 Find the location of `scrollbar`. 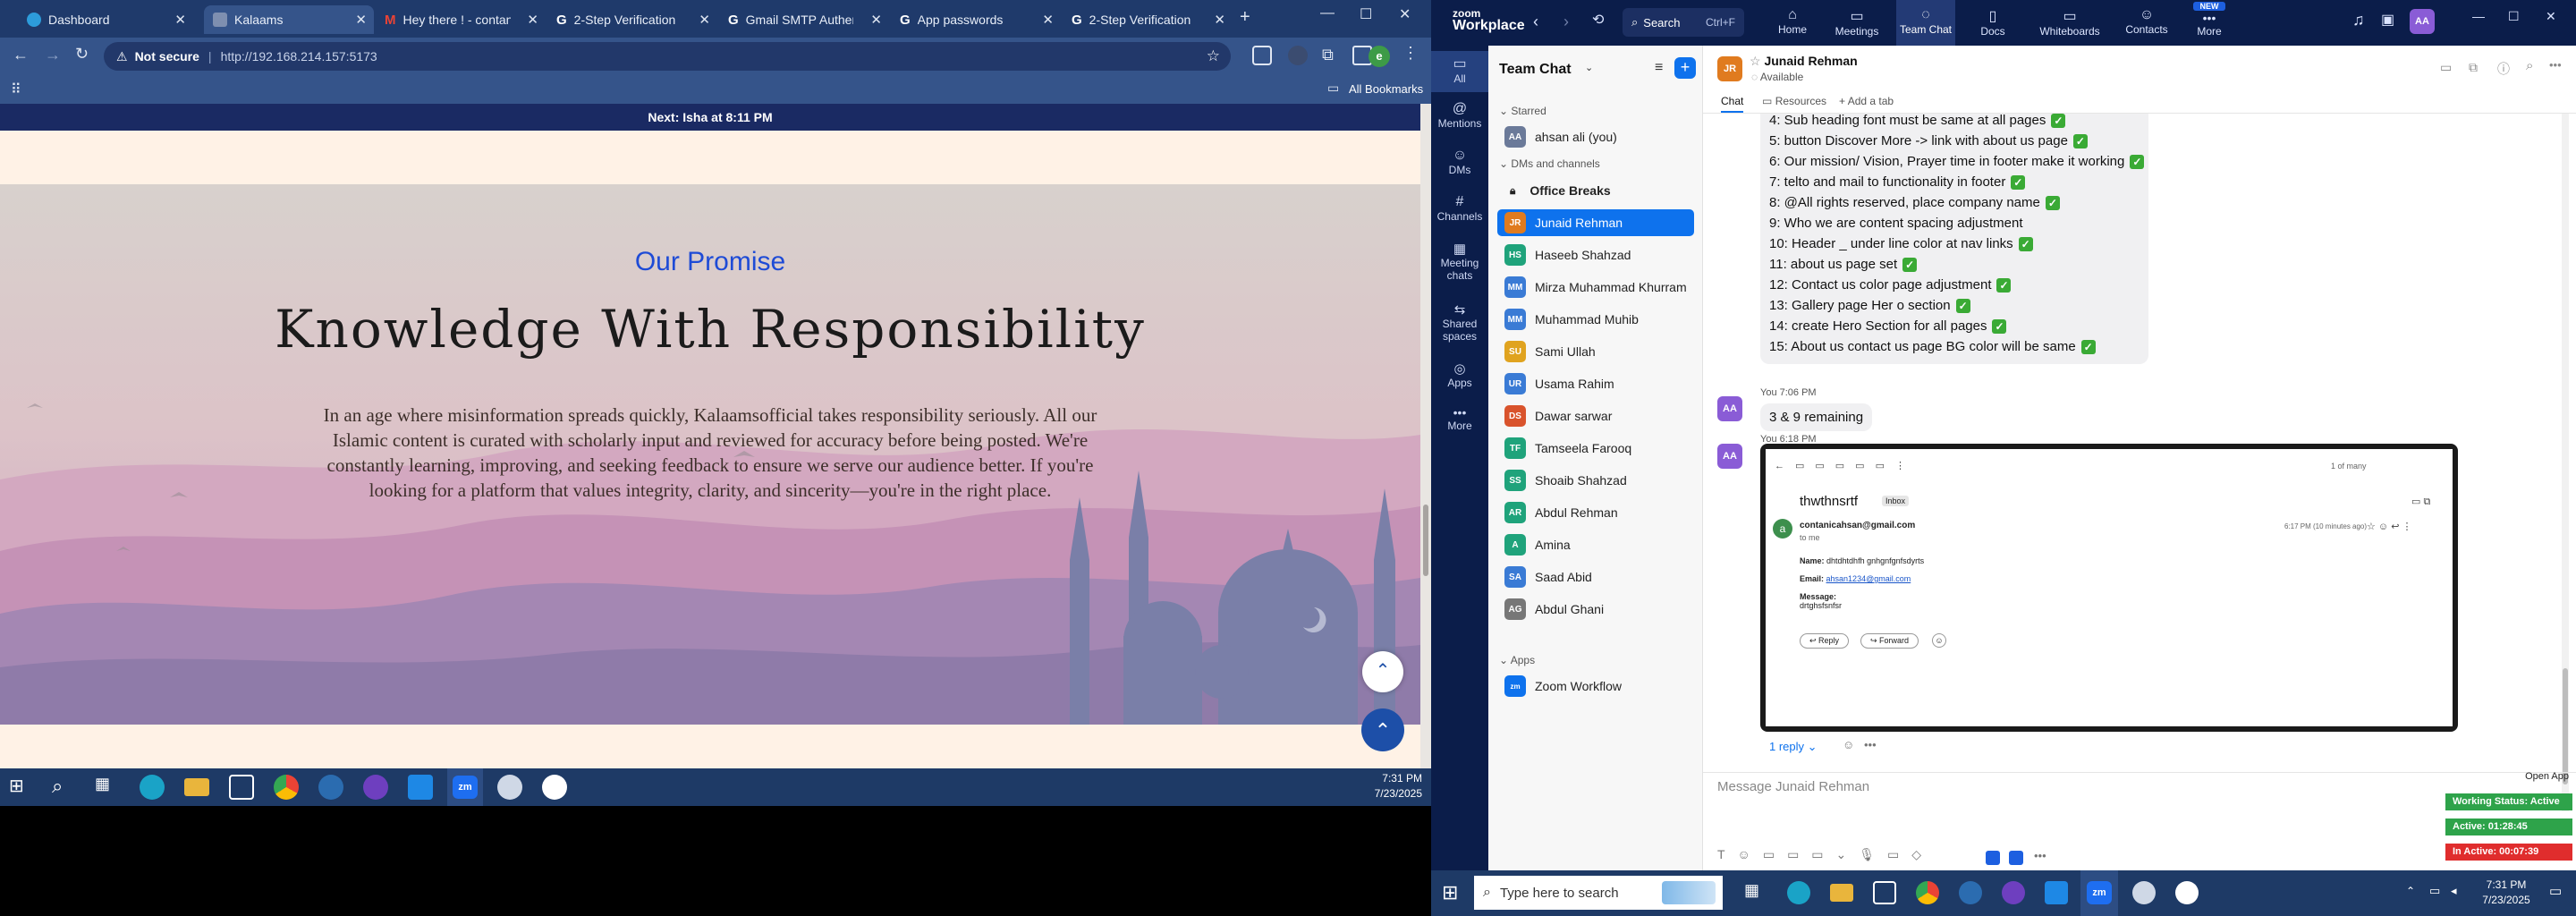

scrollbar is located at coordinates (1425, 436).